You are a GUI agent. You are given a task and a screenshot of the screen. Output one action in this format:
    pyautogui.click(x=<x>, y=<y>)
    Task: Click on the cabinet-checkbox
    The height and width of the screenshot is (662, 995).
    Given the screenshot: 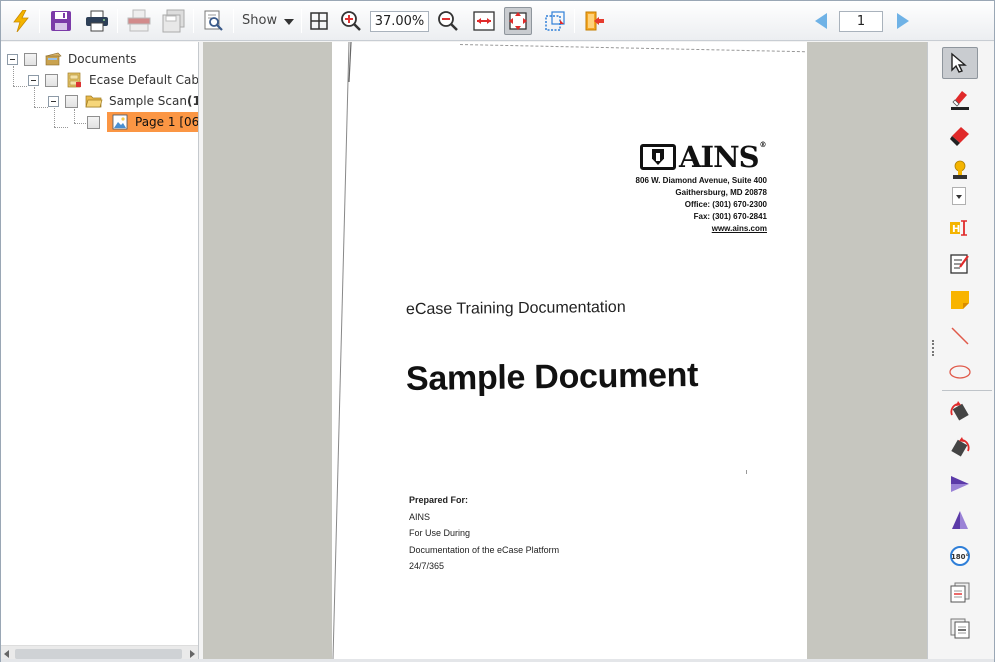 What is the action you would take?
    pyautogui.click(x=51, y=80)
    